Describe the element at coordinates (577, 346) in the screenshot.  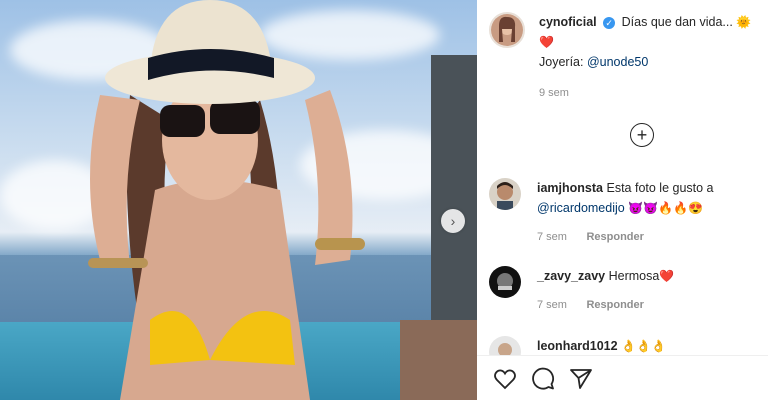
I see `comment-username: leonhard1012` at that location.